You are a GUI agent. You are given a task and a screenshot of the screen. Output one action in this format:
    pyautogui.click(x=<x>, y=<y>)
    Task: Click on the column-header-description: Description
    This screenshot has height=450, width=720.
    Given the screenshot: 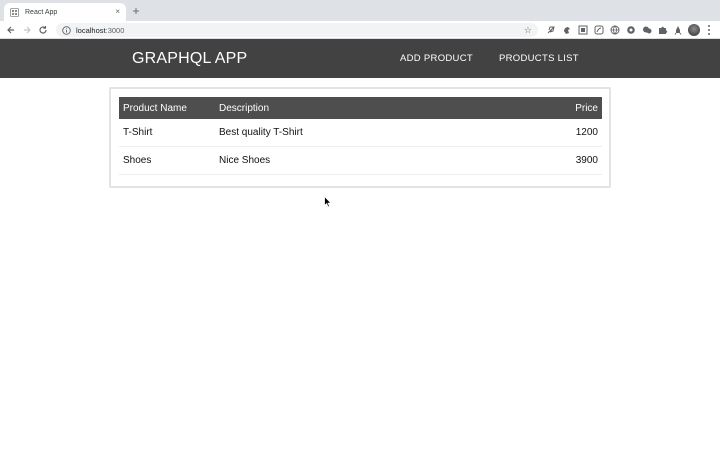 What is the action you would take?
    pyautogui.click(x=244, y=108)
    